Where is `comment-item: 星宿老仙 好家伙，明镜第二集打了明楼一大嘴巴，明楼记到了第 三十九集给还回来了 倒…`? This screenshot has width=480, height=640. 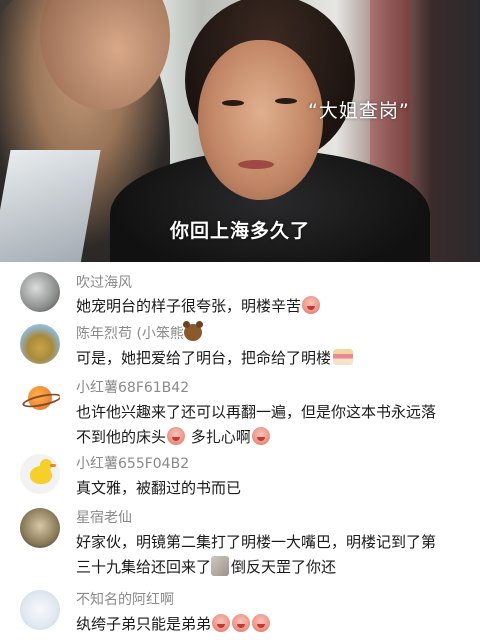 comment-item: 星宿老仙 好家伙，明镜第二集打了明楼一大嘴巴，明楼记到了第 三十九集给还回来了 倒… is located at coordinates (240, 544).